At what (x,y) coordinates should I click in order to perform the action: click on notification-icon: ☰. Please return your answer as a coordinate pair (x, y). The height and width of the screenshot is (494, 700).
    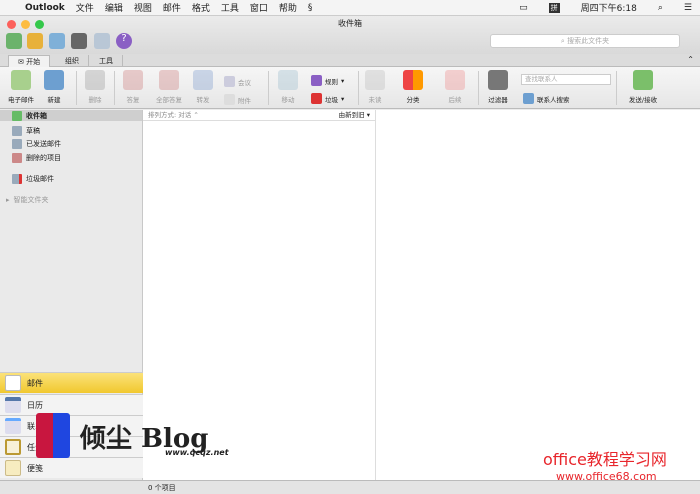
    Looking at the image, I should click on (688, 8).